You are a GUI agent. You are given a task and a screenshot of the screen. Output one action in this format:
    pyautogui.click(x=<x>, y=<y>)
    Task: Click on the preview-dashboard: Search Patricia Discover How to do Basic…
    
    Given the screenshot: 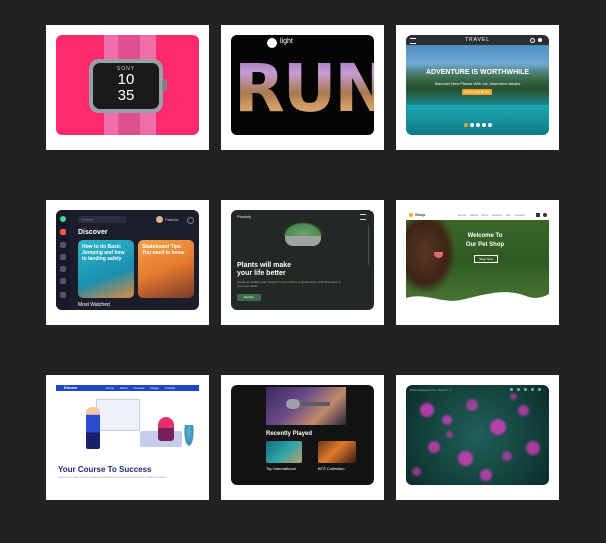 What is the action you would take?
    pyautogui.click(x=127, y=260)
    